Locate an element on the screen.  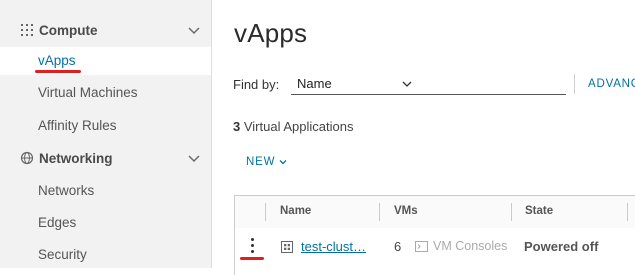
sidebar-section-networking: Networking is located at coordinates (106, 158).